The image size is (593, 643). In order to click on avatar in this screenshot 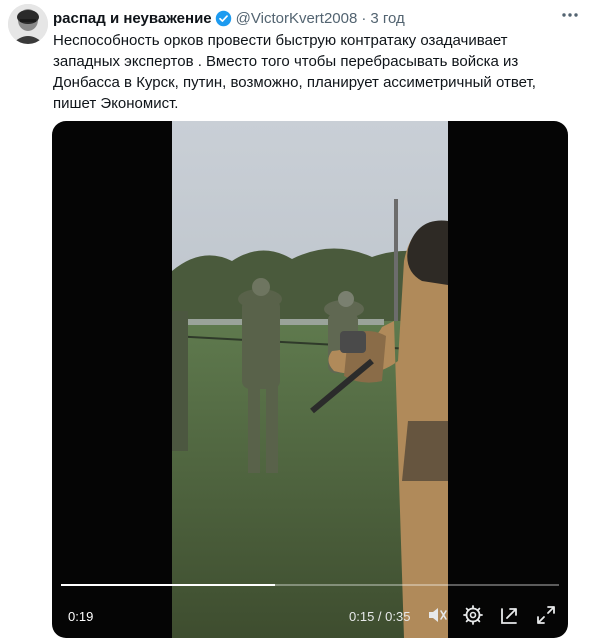, I will do `click(28, 24)`.